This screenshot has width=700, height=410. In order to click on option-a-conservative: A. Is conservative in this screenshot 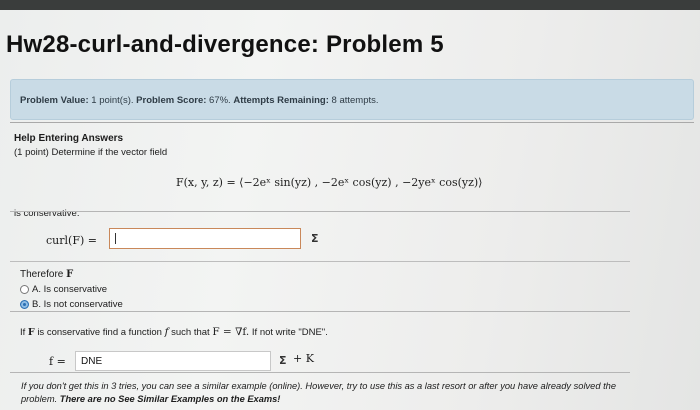, I will do `click(63, 289)`.